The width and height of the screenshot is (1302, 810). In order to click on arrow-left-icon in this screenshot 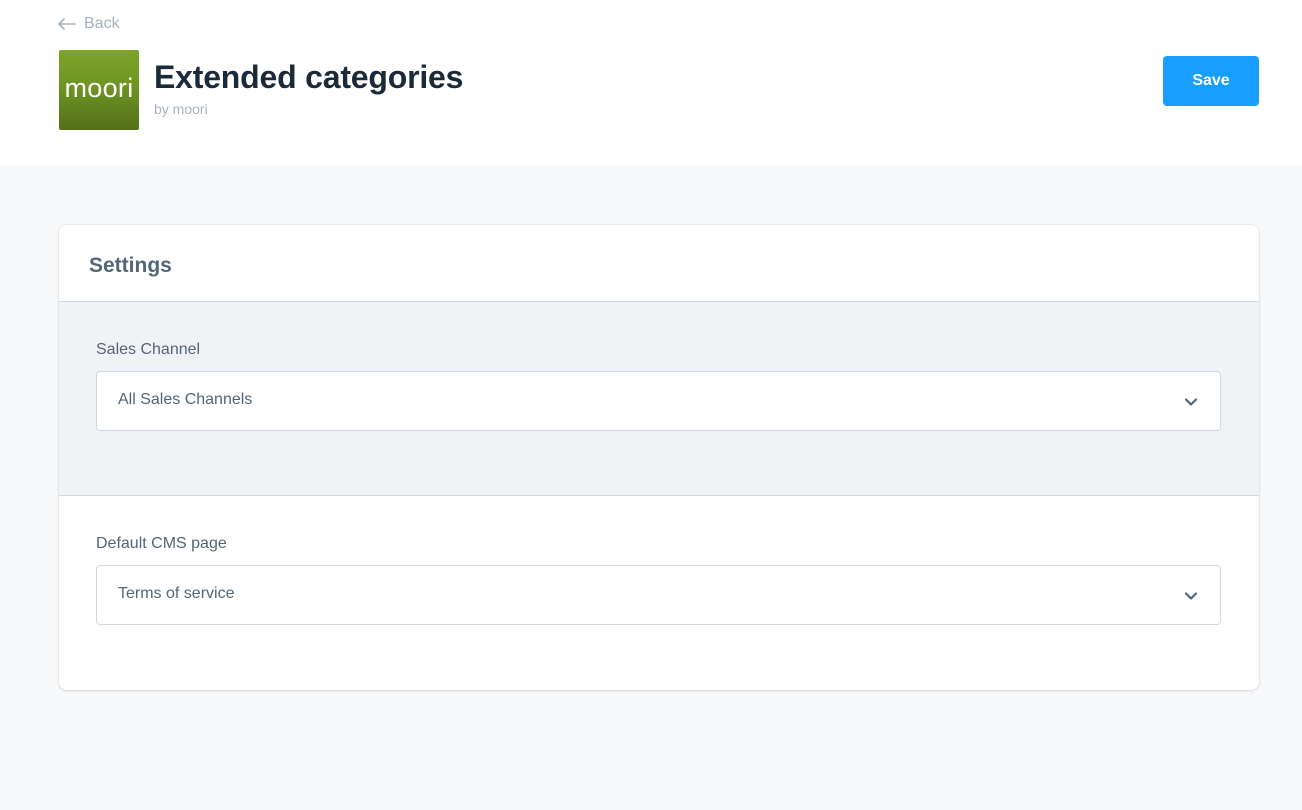, I will do `click(67, 24)`.